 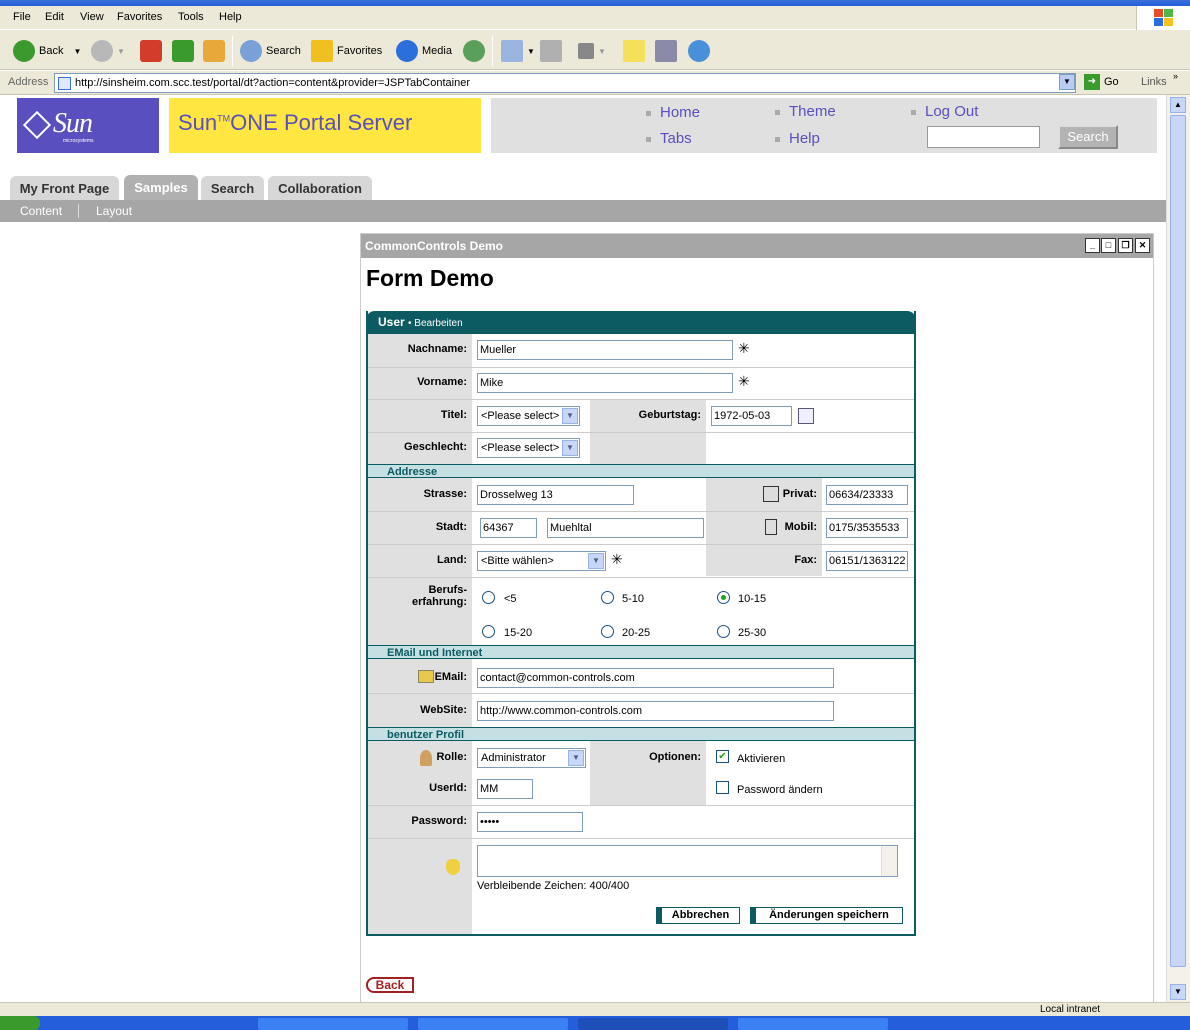 What do you see at coordinates (805, 111) in the screenshot?
I see `link-theme: Theme` at bounding box center [805, 111].